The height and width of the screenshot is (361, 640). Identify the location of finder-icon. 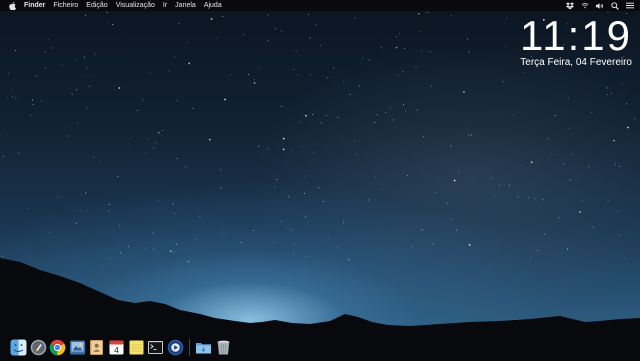
(18, 347).